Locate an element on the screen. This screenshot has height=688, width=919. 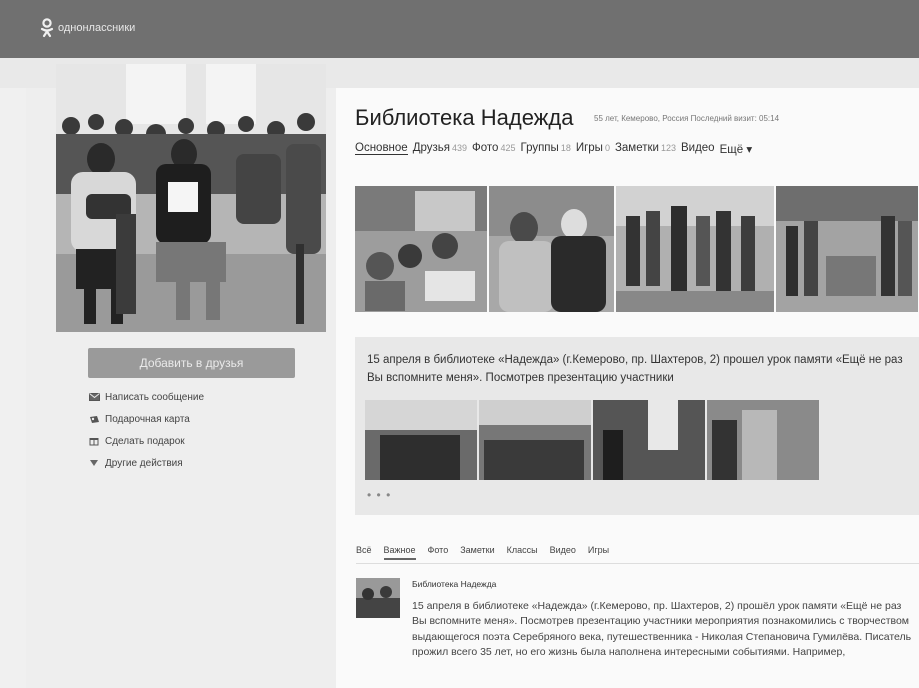
nav-friends: Друзья 439 is located at coordinates (440, 149).